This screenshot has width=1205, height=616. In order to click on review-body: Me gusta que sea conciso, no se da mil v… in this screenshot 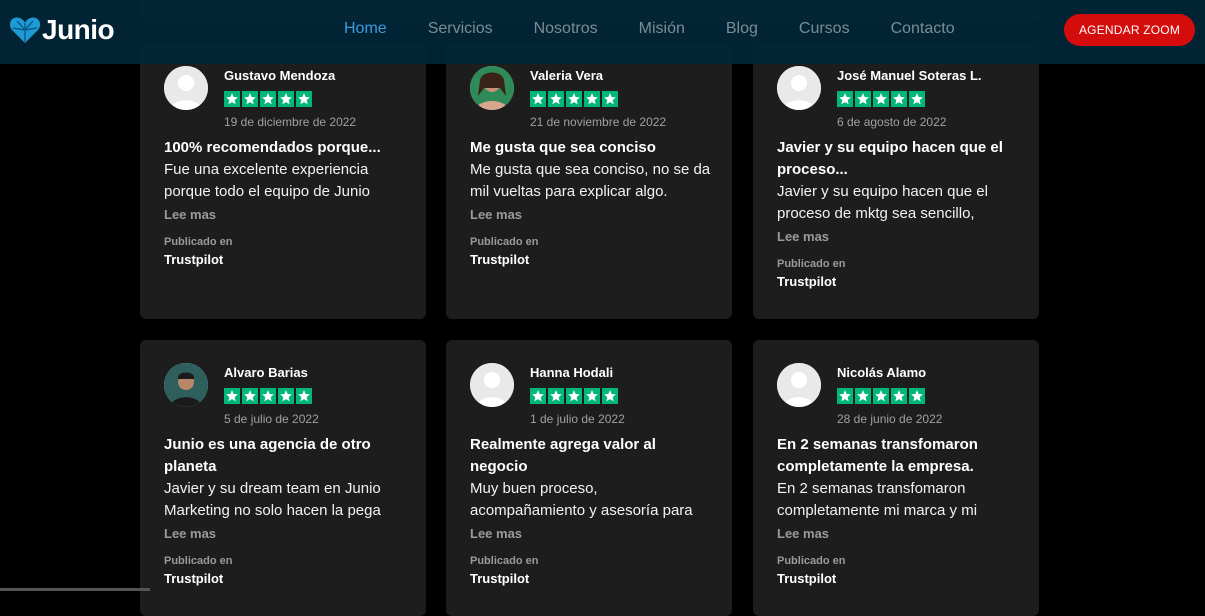, I will do `click(590, 180)`.